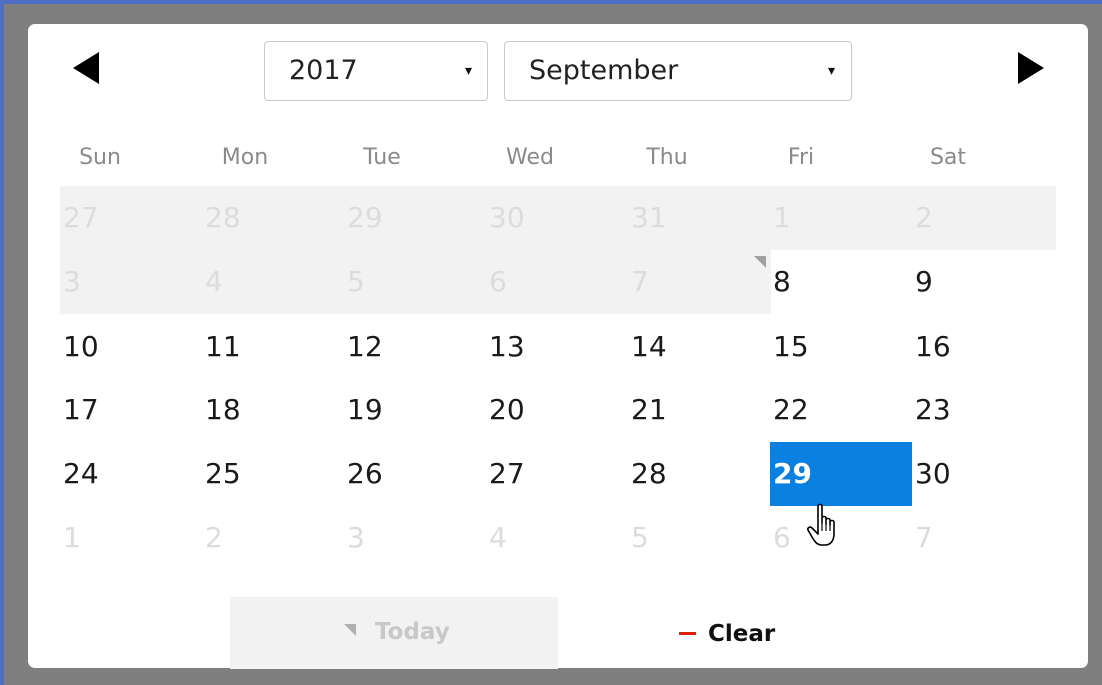 The image size is (1102, 685). I want to click on day-cell: 1, so click(782, 217).